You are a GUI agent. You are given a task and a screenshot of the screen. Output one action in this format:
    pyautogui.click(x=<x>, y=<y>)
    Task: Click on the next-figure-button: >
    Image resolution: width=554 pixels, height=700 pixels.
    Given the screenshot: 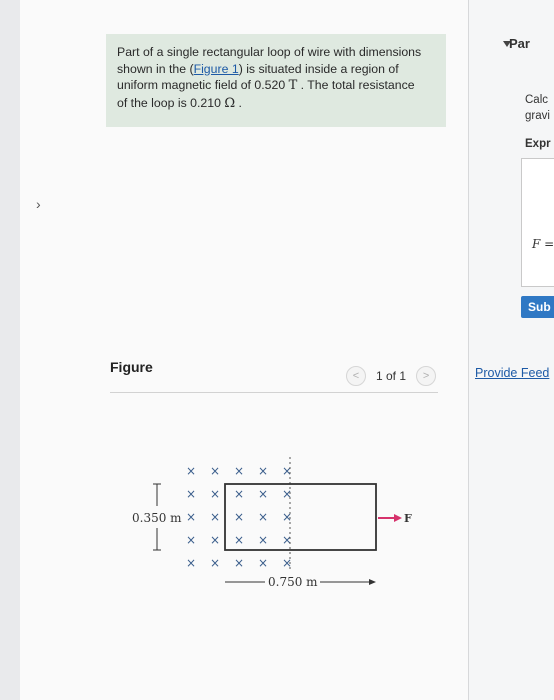 What is the action you would take?
    pyautogui.click(x=426, y=376)
    